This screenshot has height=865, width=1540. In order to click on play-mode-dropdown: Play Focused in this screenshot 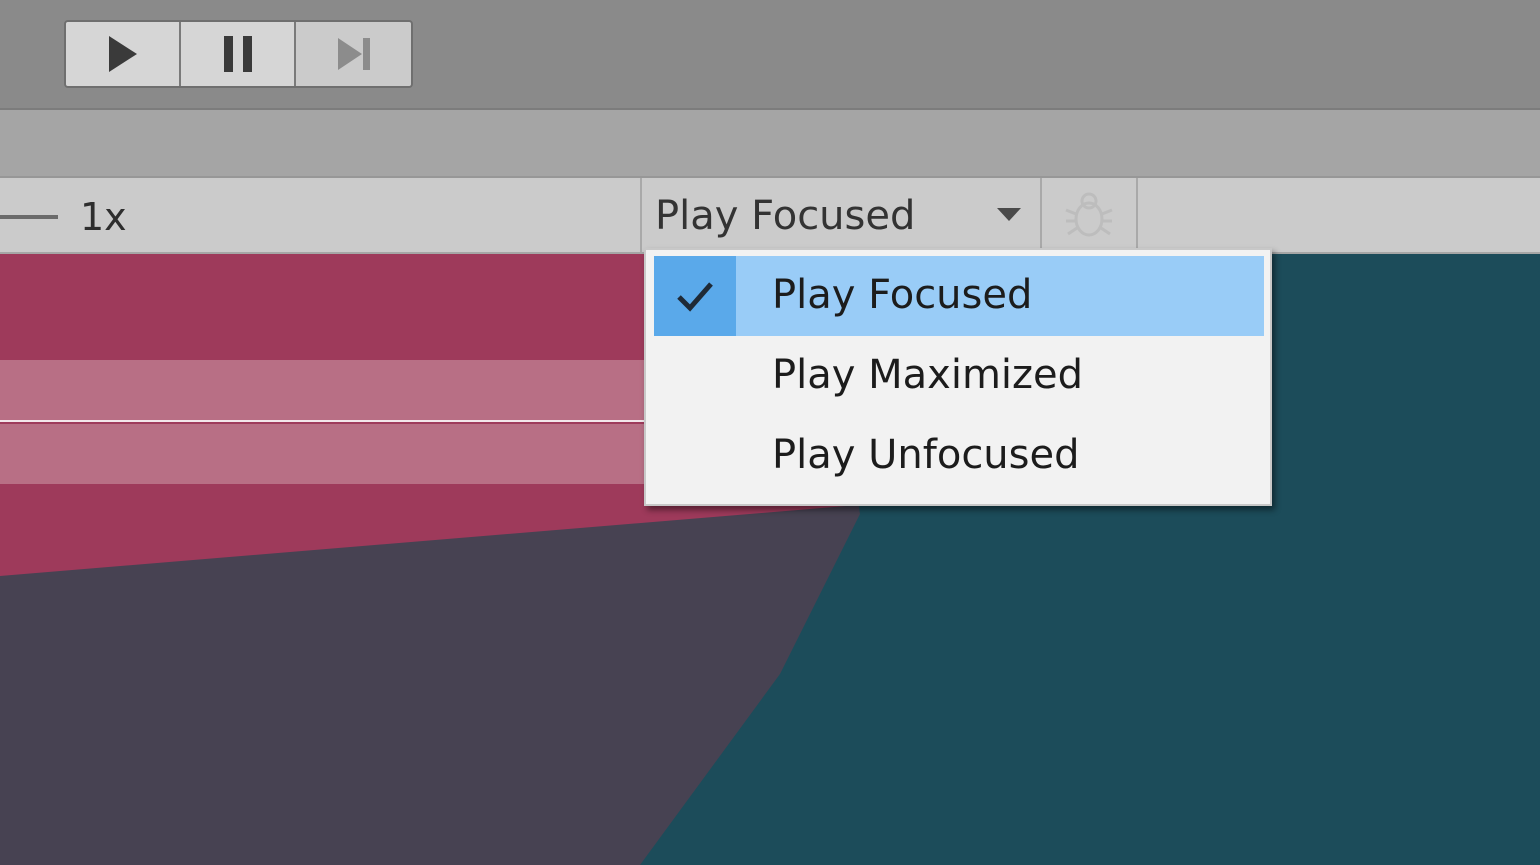, I will do `click(841, 215)`.